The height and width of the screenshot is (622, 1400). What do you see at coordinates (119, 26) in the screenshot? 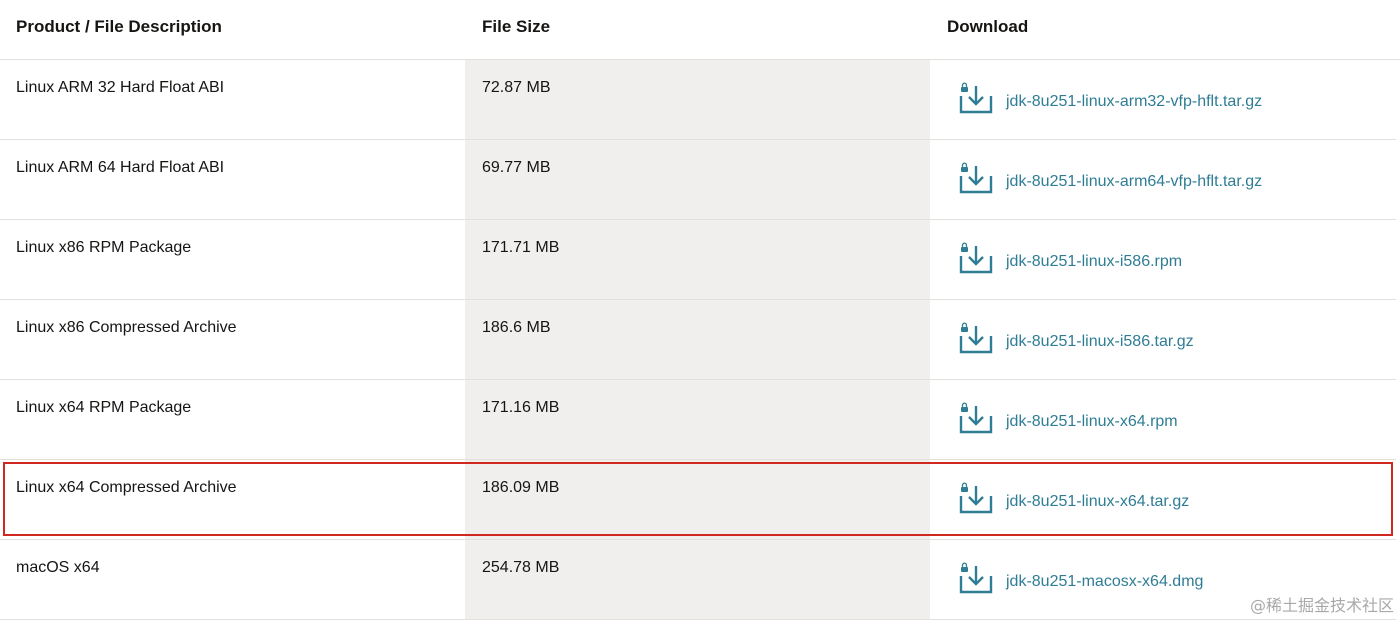
I see `header-description: Product / File Description` at bounding box center [119, 26].